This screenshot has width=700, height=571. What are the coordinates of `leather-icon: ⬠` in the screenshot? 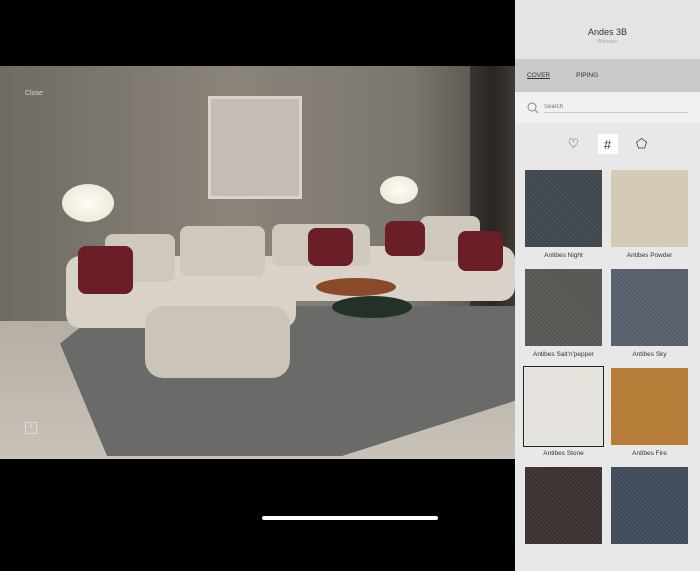 It's located at (642, 144).